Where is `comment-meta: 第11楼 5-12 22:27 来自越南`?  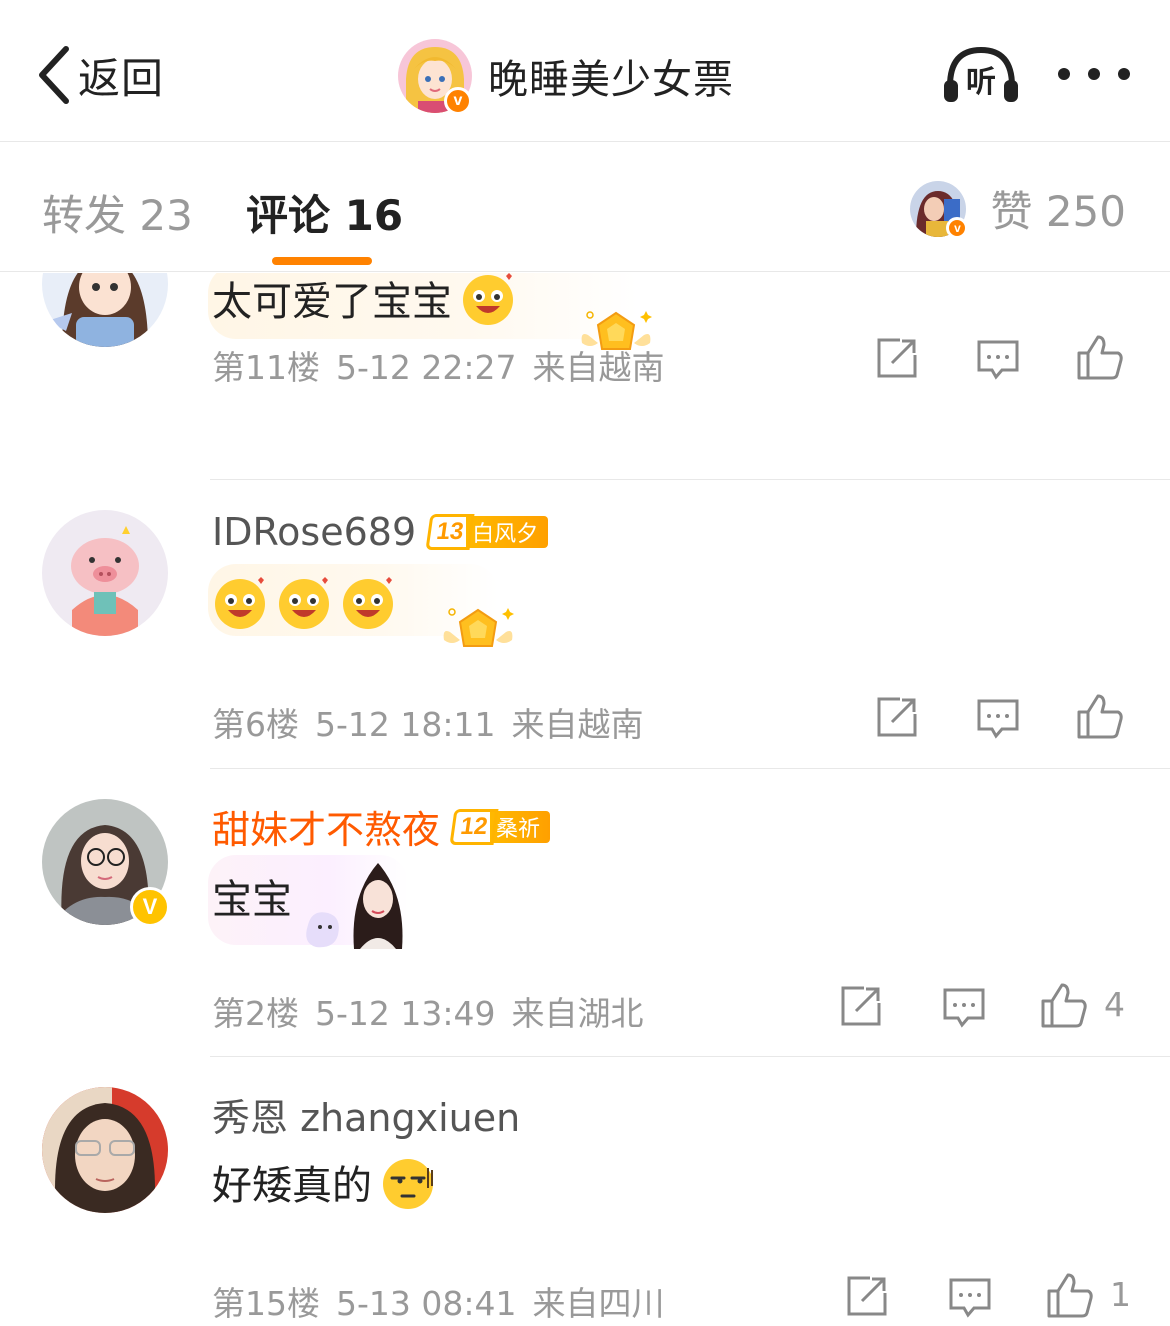
comment-meta: 第11楼 5-12 22:27 来自越南 is located at coordinates (446, 365).